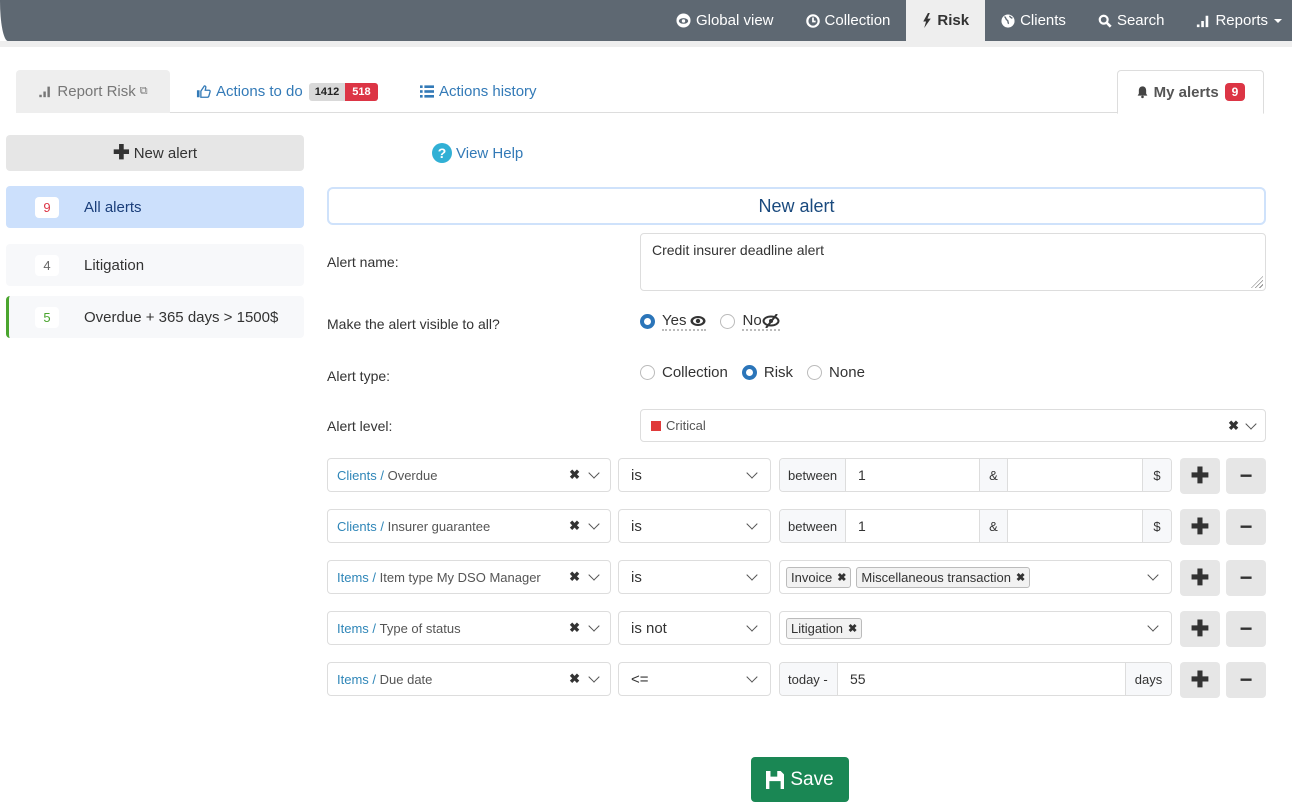 The width and height of the screenshot is (1292, 807). I want to click on navbar-strip, so click(646, 44).